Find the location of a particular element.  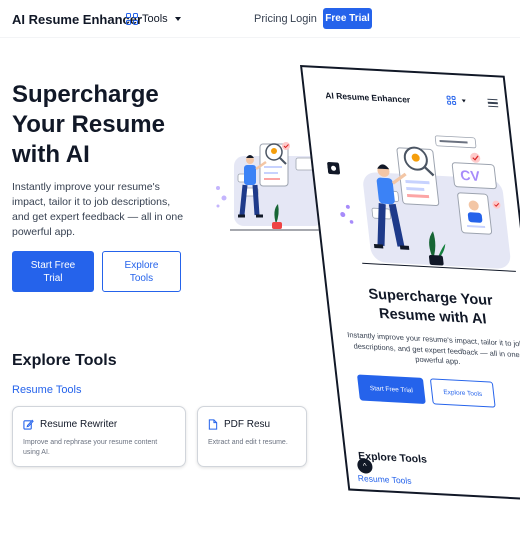

nav-login-link: Login is located at coordinates (303, 19).